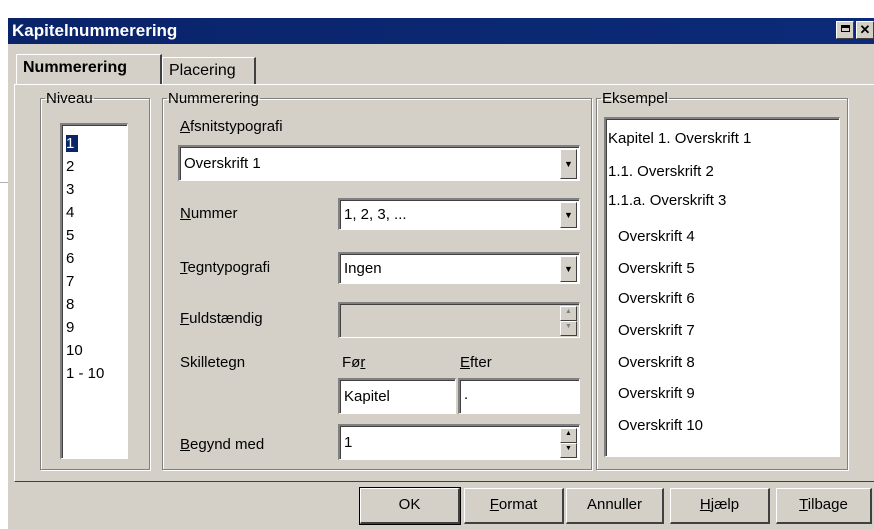 The height and width of the screenshot is (529, 874). I want to click on list-item: 1, so click(72, 143).